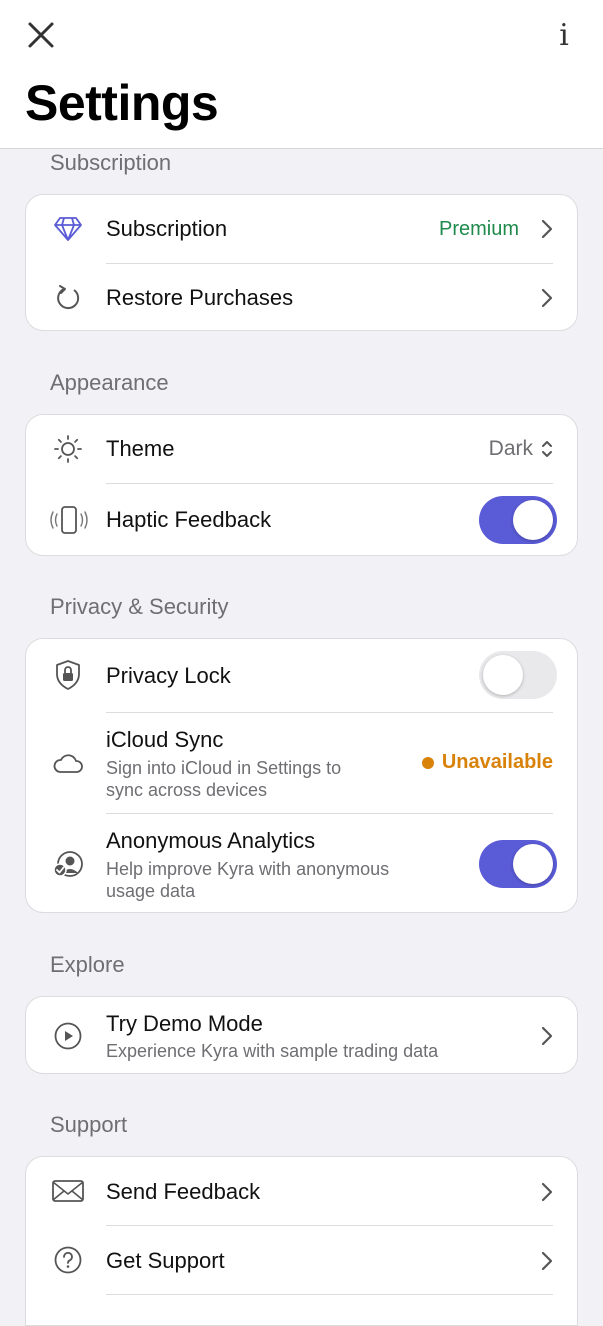 This screenshot has width=603, height=1326. Describe the element at coordinates (68, 675) in the screenshot. I see `shield-lock-icon` at that location.